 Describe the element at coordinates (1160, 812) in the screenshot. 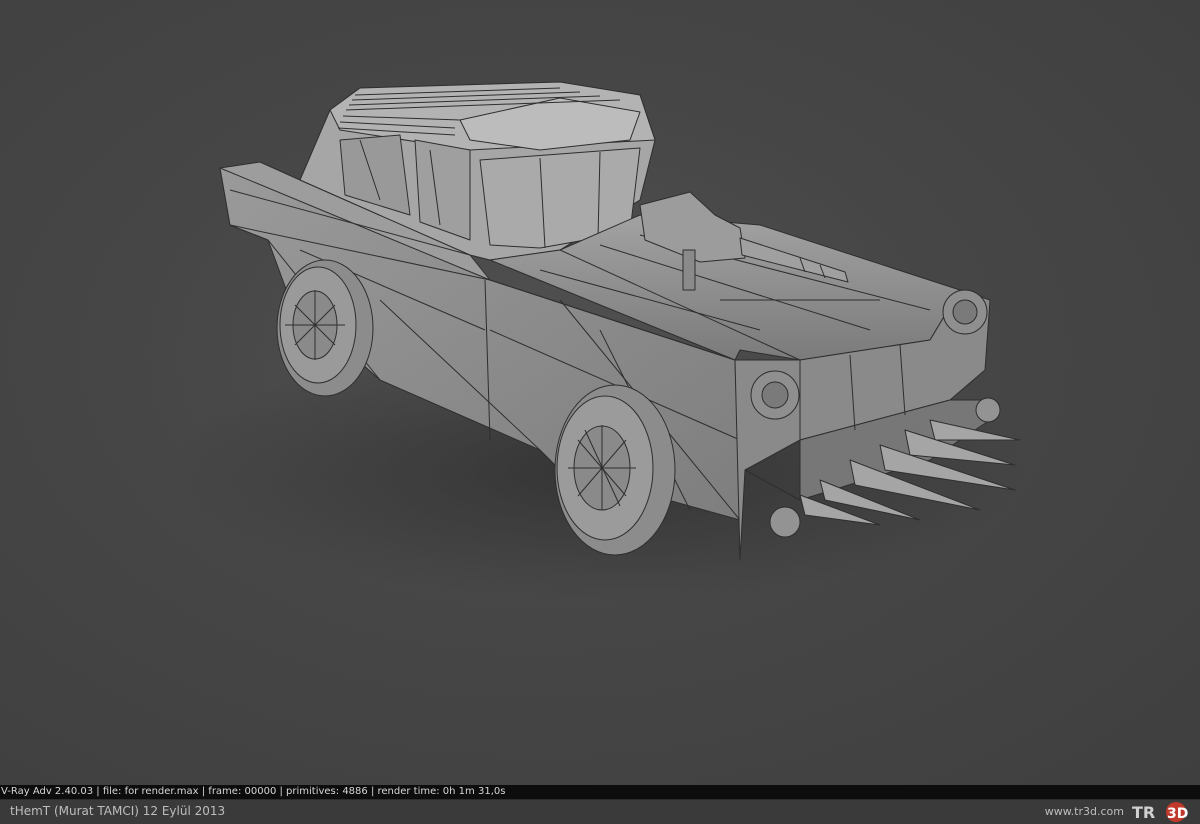

I see `tr3d-logo: TR 3D` at that location.